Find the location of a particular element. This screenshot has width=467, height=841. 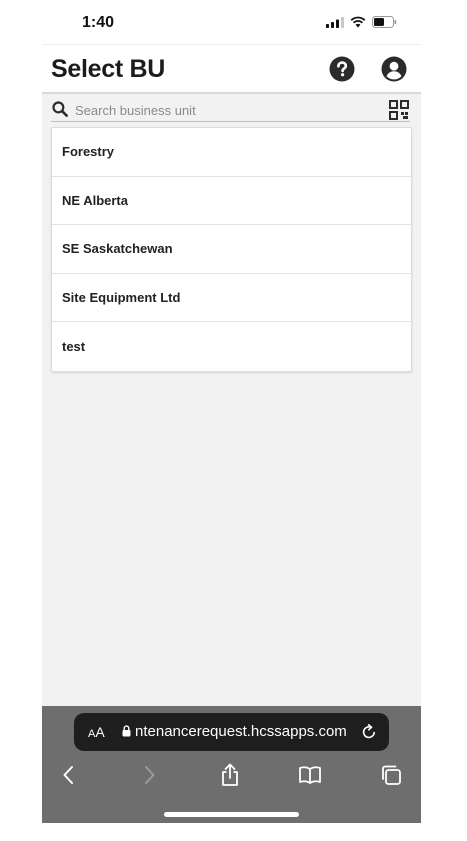

back-icon is located at coordinates (68, 775).